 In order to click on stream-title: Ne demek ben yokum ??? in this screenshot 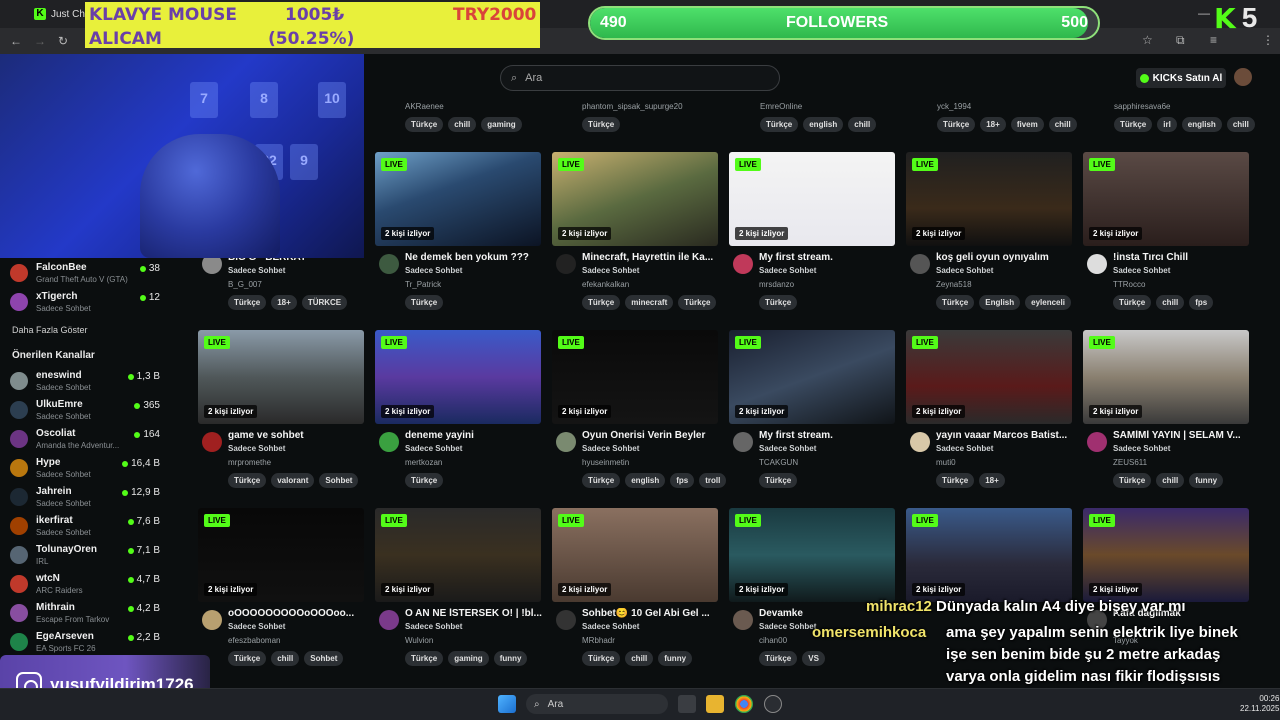, I will do `click(477, 257)`.